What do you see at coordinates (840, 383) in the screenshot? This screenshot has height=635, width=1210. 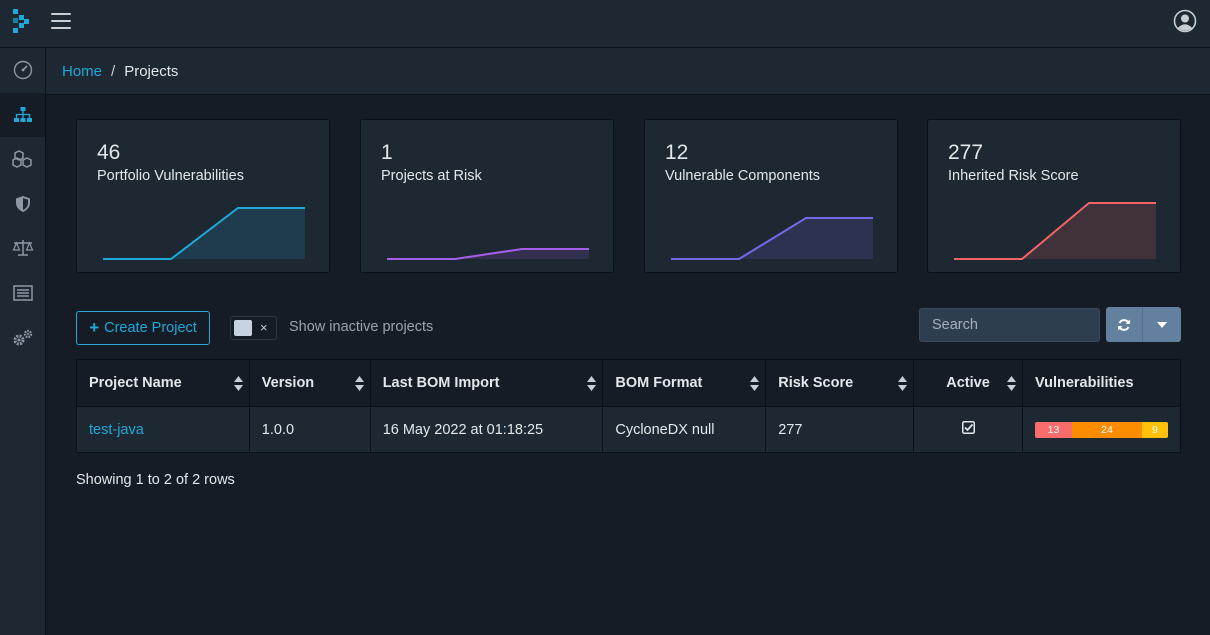 I see `column-header-risk-score: Risk Score` at bounding box center [840, 383].